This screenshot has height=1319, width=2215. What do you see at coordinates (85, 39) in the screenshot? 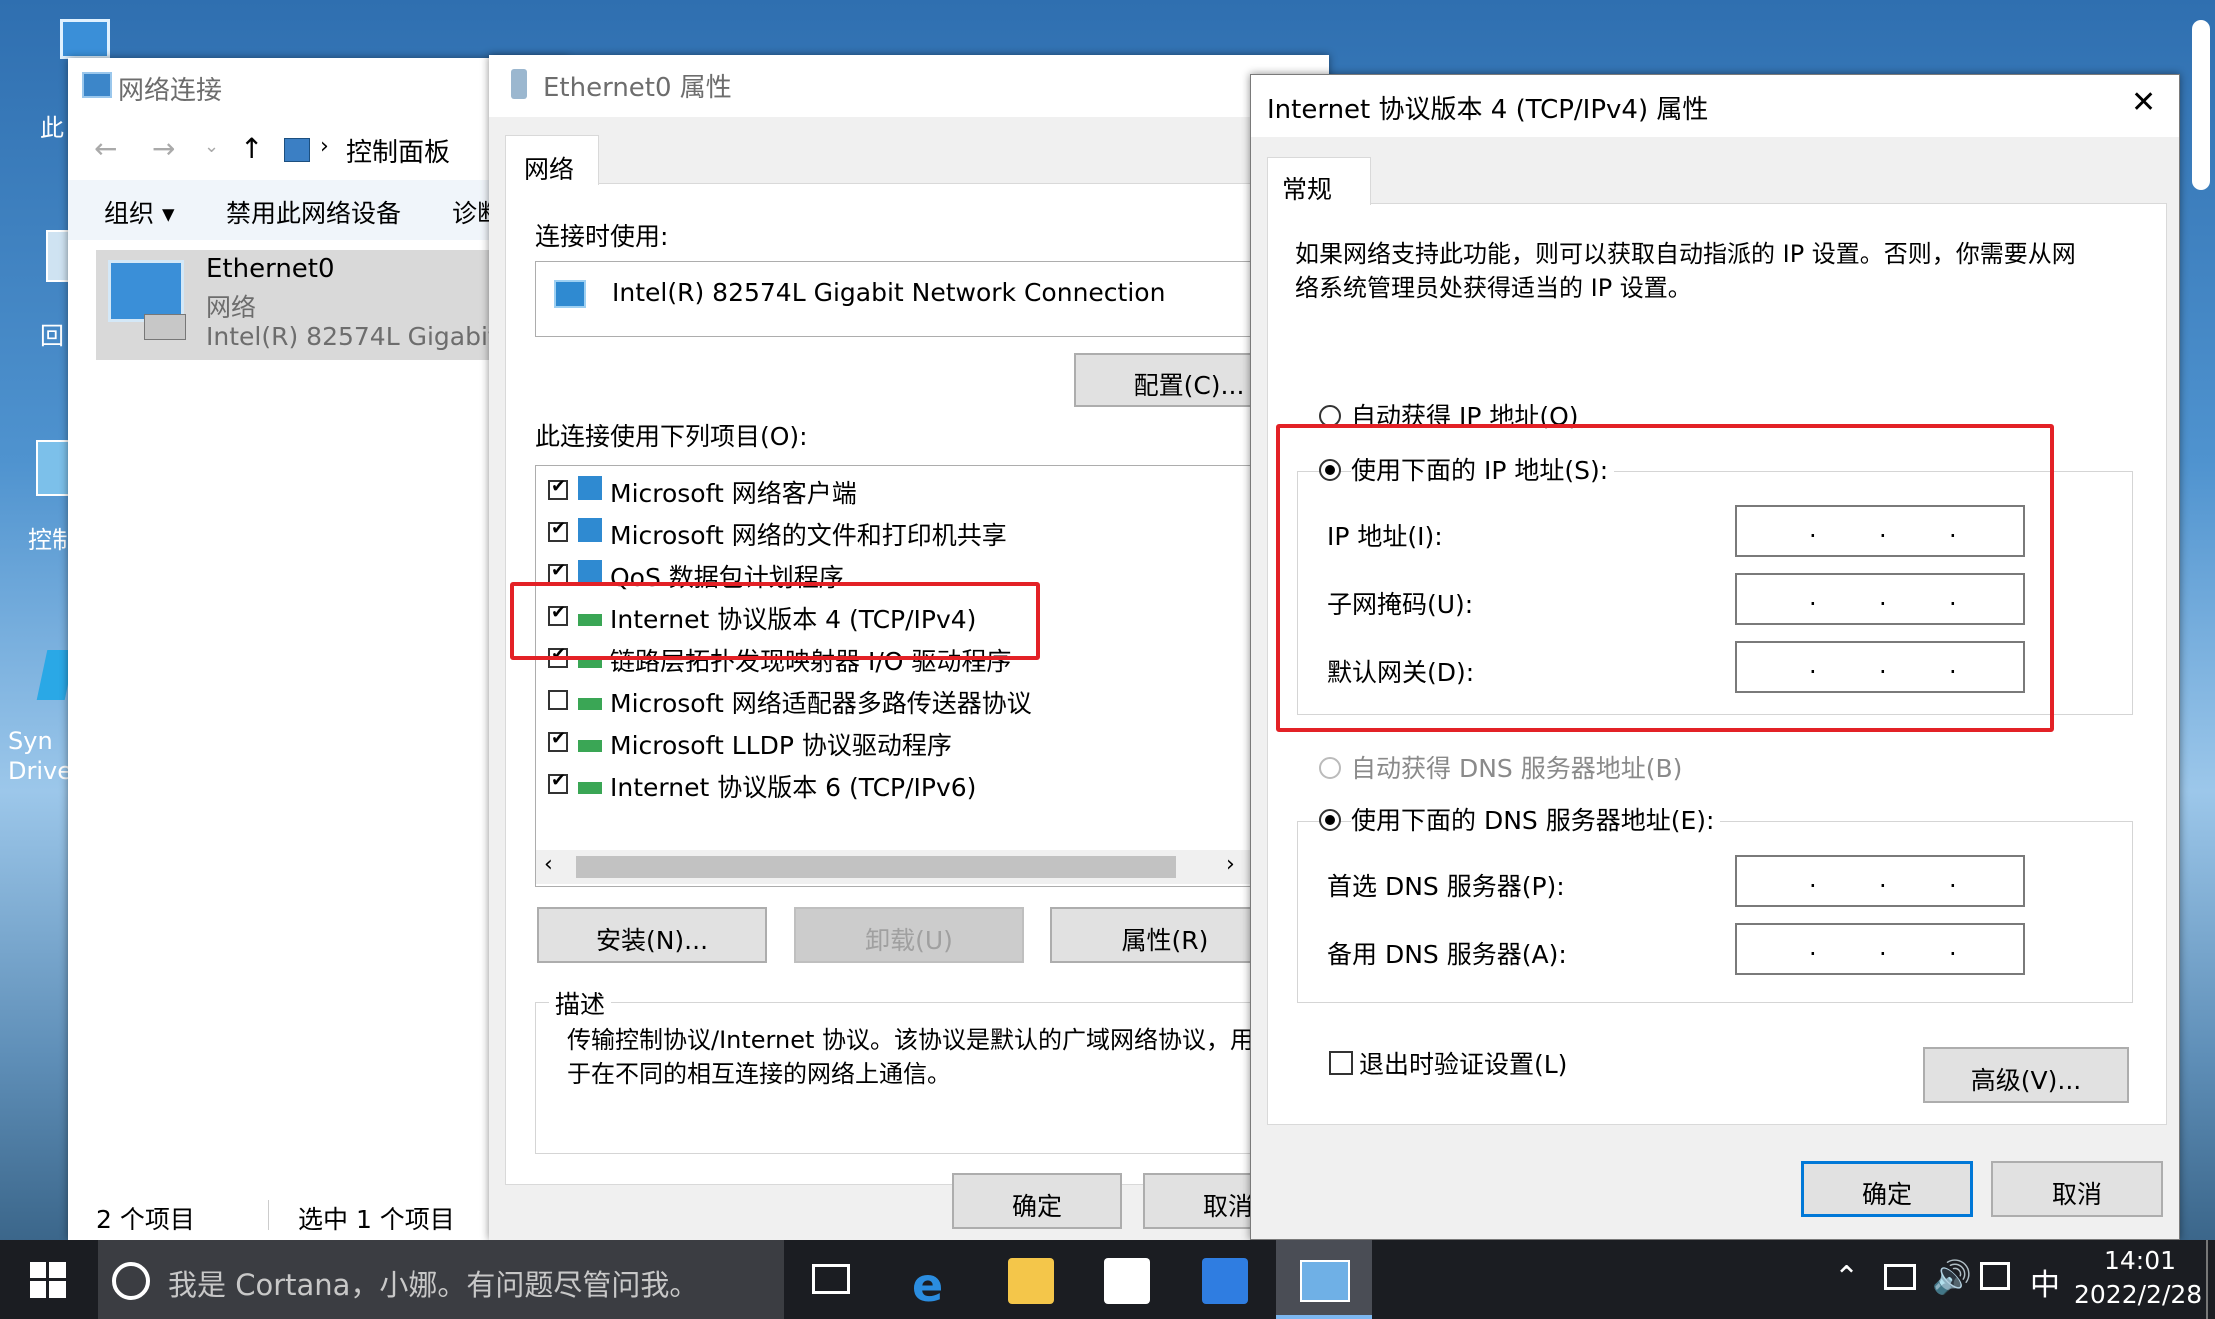
I see `monitor-icon` at bounding box center [85, 39].